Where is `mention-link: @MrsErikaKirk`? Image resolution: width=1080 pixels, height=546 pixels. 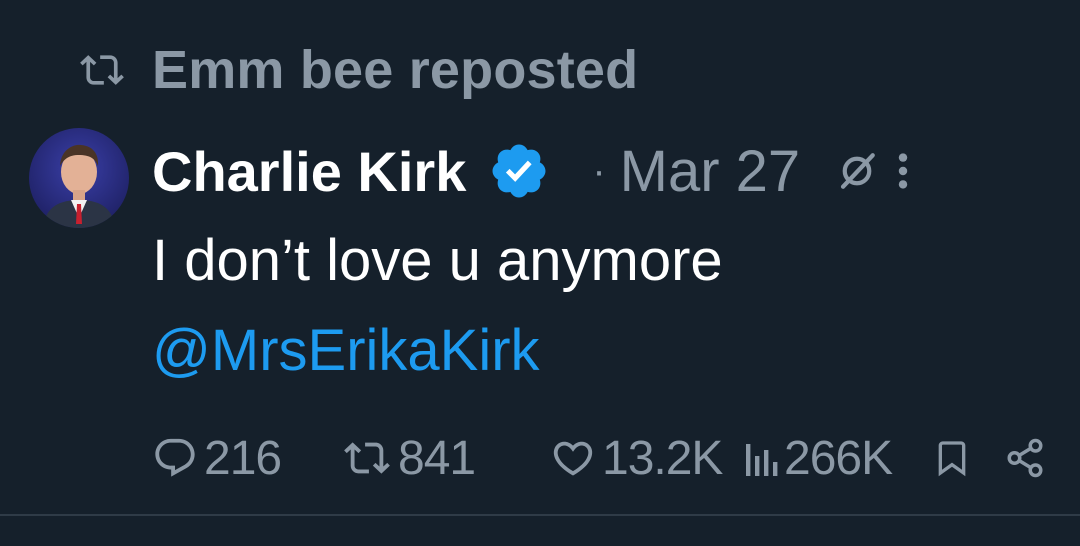 mention-link: @MrsErikaKirk is located at coordinates (346, 351).